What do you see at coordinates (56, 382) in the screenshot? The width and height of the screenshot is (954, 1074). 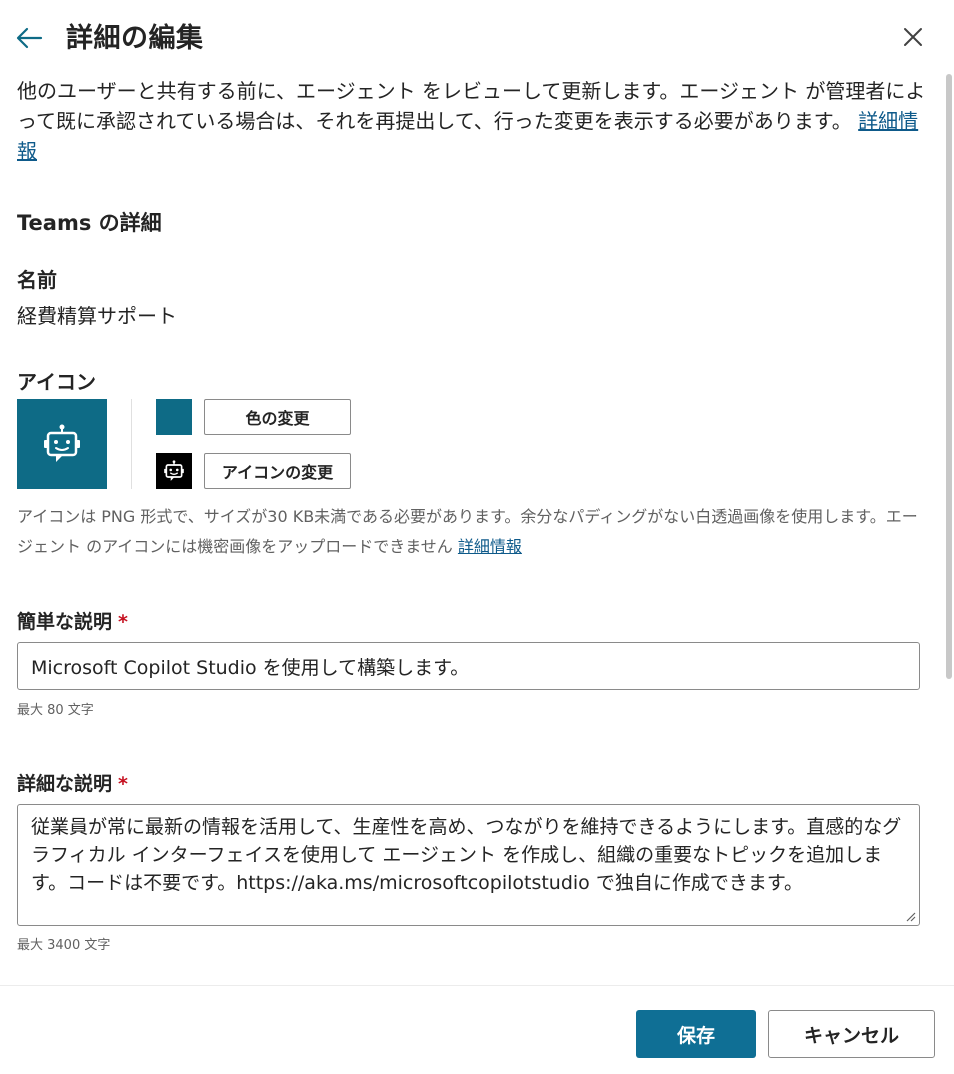 I see `icon-label: アイコン` at bounding box center [56, 382].